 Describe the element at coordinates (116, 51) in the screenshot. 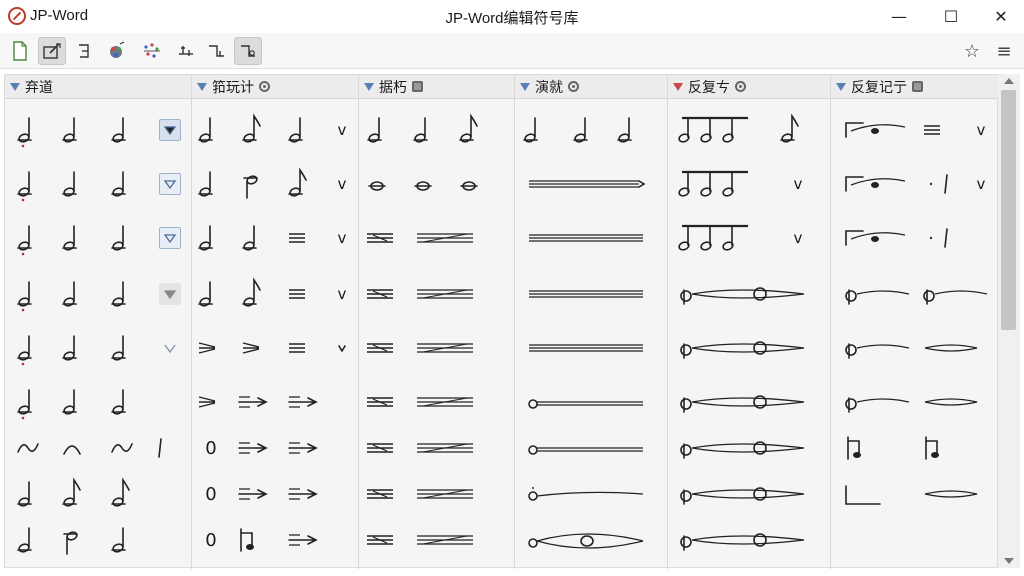

I see `color-icon` at that location.